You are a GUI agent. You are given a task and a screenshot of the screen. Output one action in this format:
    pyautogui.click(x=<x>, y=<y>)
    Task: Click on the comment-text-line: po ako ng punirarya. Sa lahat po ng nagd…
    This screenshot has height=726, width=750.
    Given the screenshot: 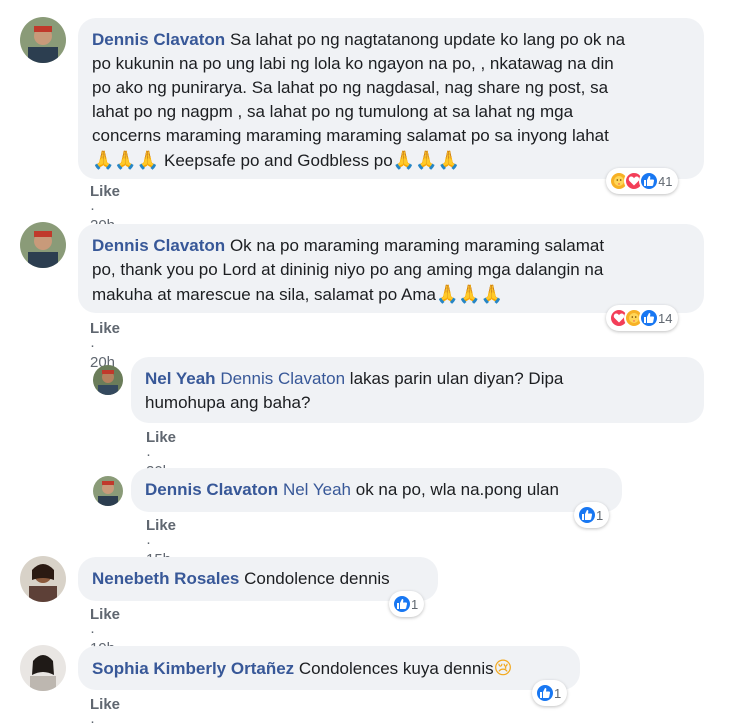 What is the action you would take?
    pyautogui.click(x=350, y=87)
    